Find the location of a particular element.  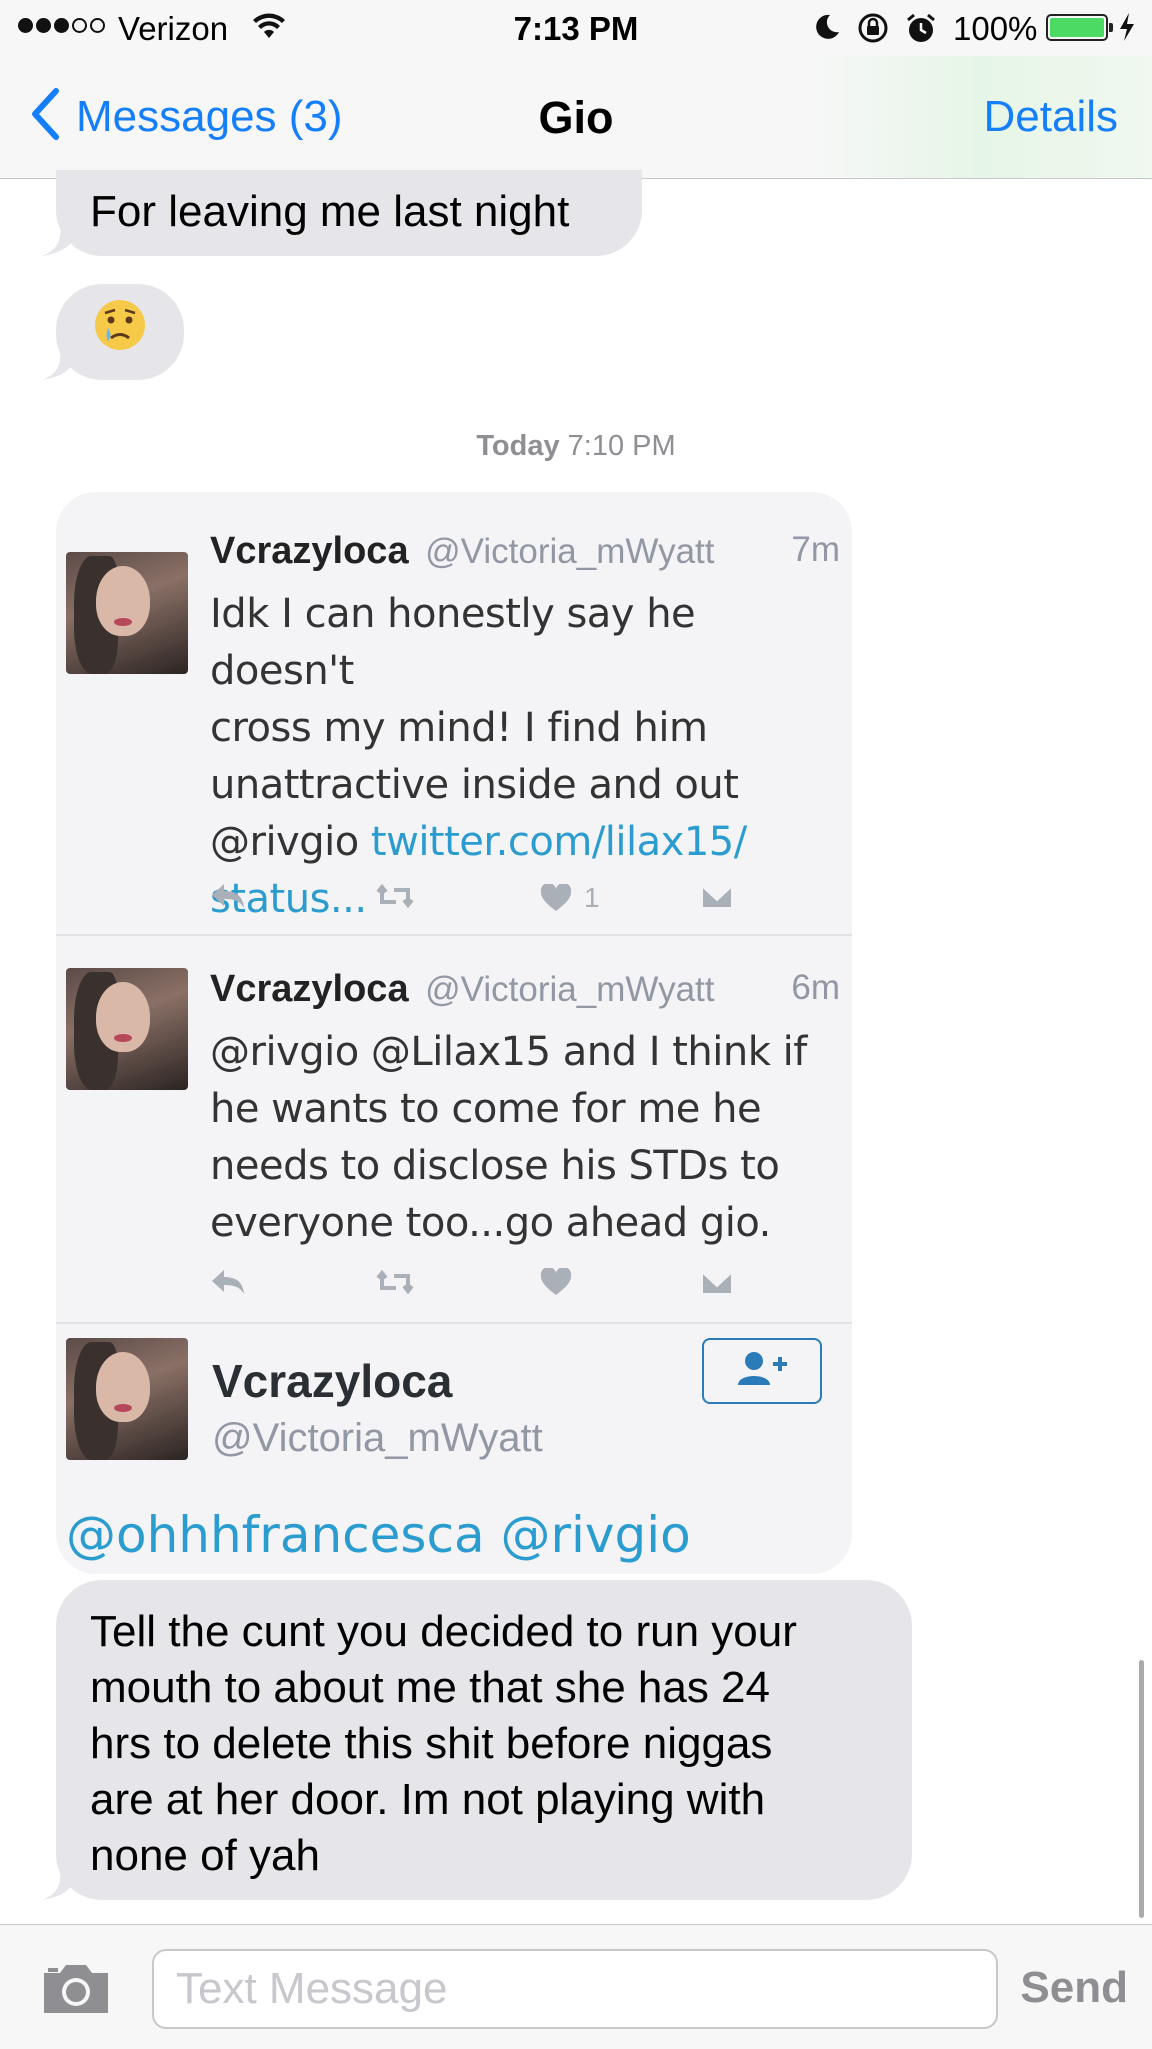

tweet-line: @rivgio @Lilax15 and I think if is located at coordinates (508, 1052).